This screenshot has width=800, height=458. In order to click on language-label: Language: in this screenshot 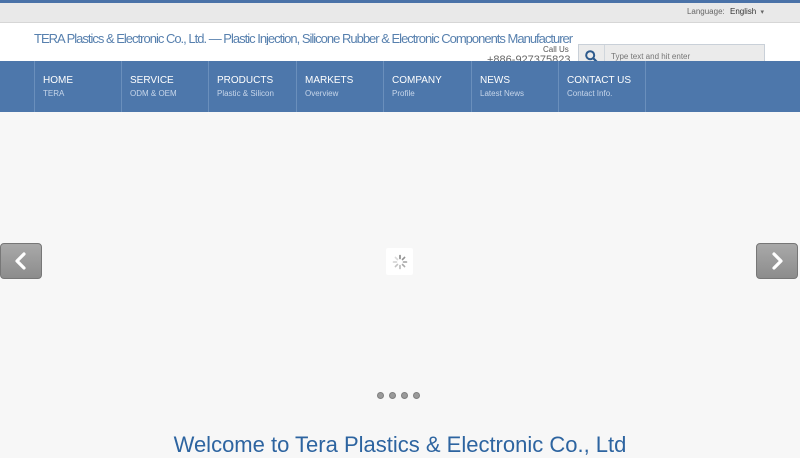, I will do `click(705, 11)`.